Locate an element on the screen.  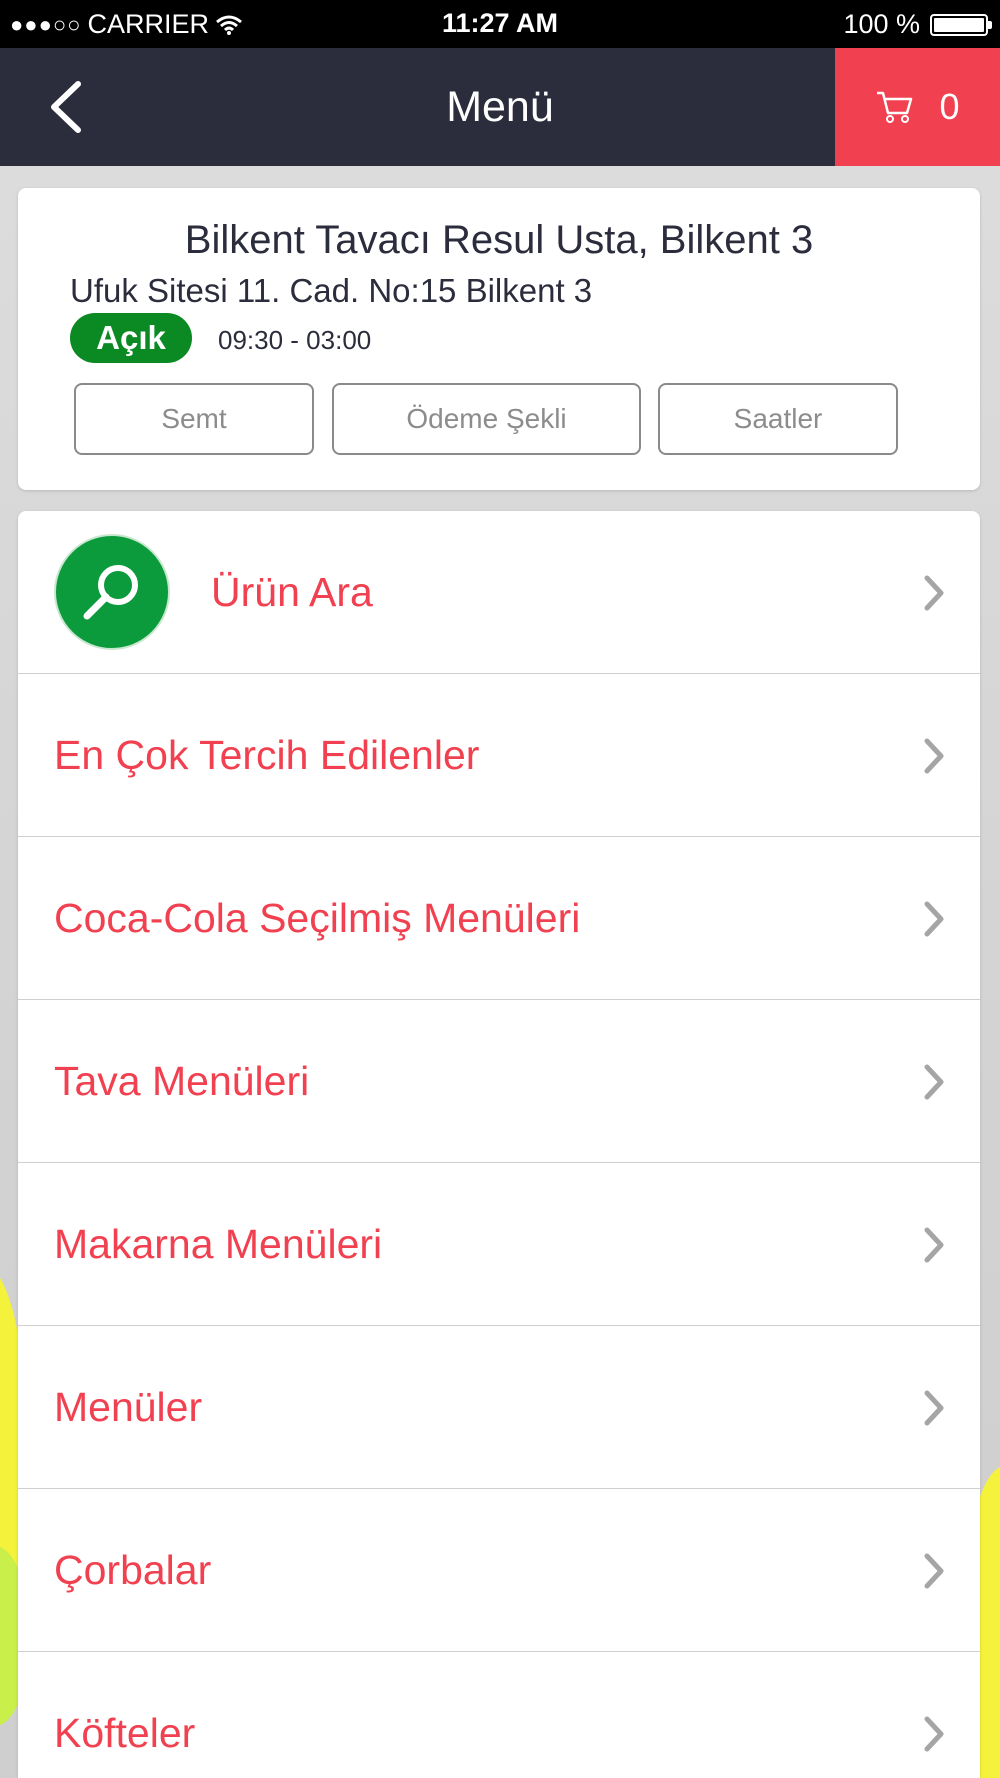
category-label: Çorbalar is located at coordinates (133, 1570).